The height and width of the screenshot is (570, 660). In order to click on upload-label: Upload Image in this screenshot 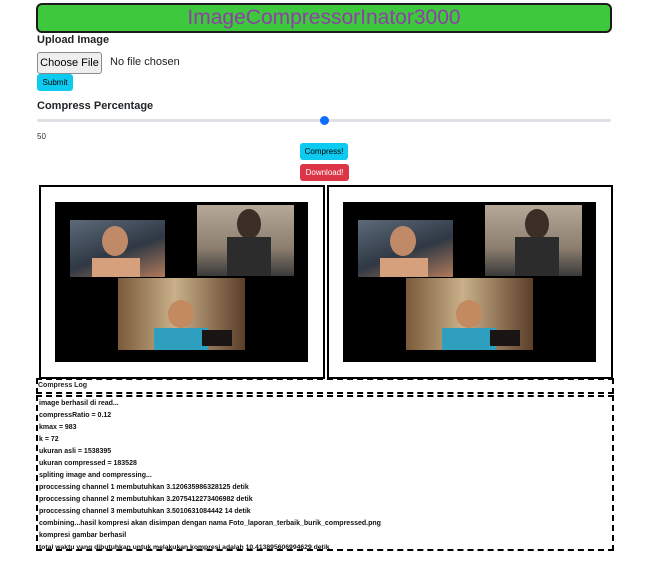, I will do `click(73, 40)`.